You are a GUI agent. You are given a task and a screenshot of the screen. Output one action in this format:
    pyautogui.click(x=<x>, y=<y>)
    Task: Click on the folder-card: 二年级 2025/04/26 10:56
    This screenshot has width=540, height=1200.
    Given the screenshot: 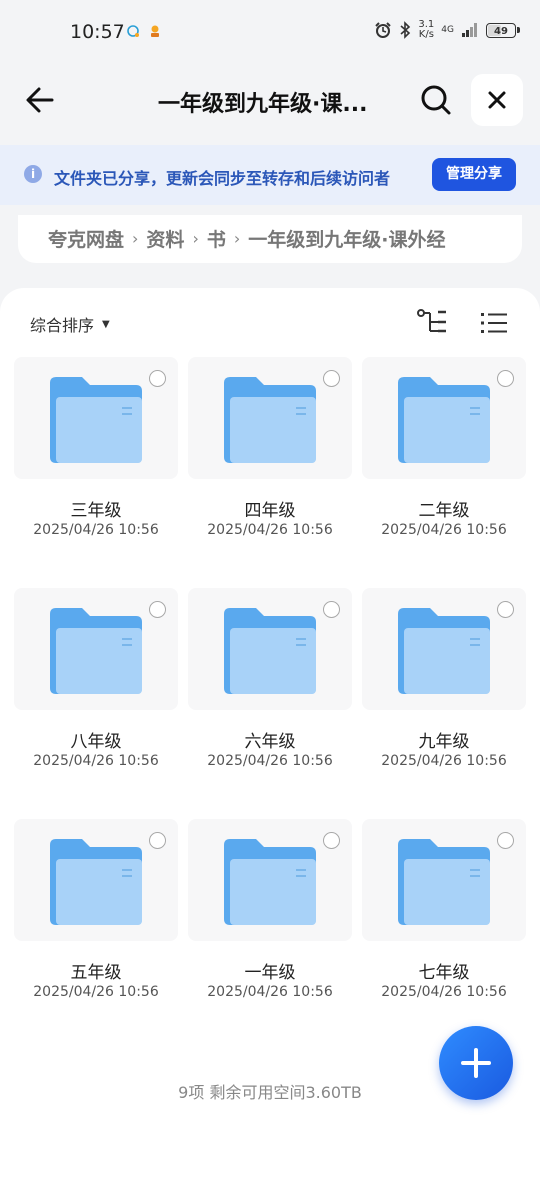 What is the action you would take?
    pyautogui.click(x=444, y=461)
    